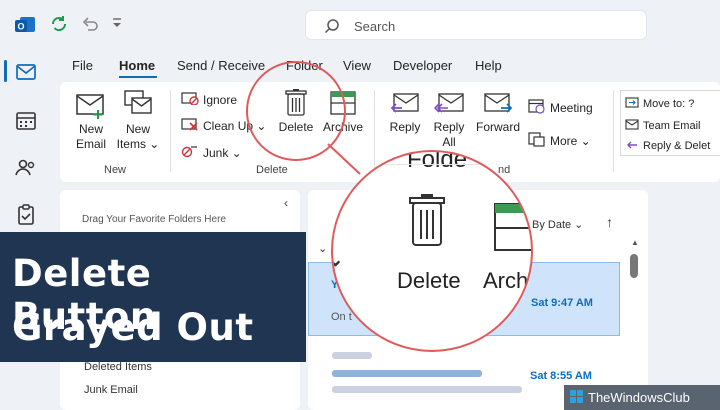 The image size is (720, 410). What do you see at coordinates (82, 65) in the screenshot?
I see `tab-file: File` at bounding box center [82, 65].